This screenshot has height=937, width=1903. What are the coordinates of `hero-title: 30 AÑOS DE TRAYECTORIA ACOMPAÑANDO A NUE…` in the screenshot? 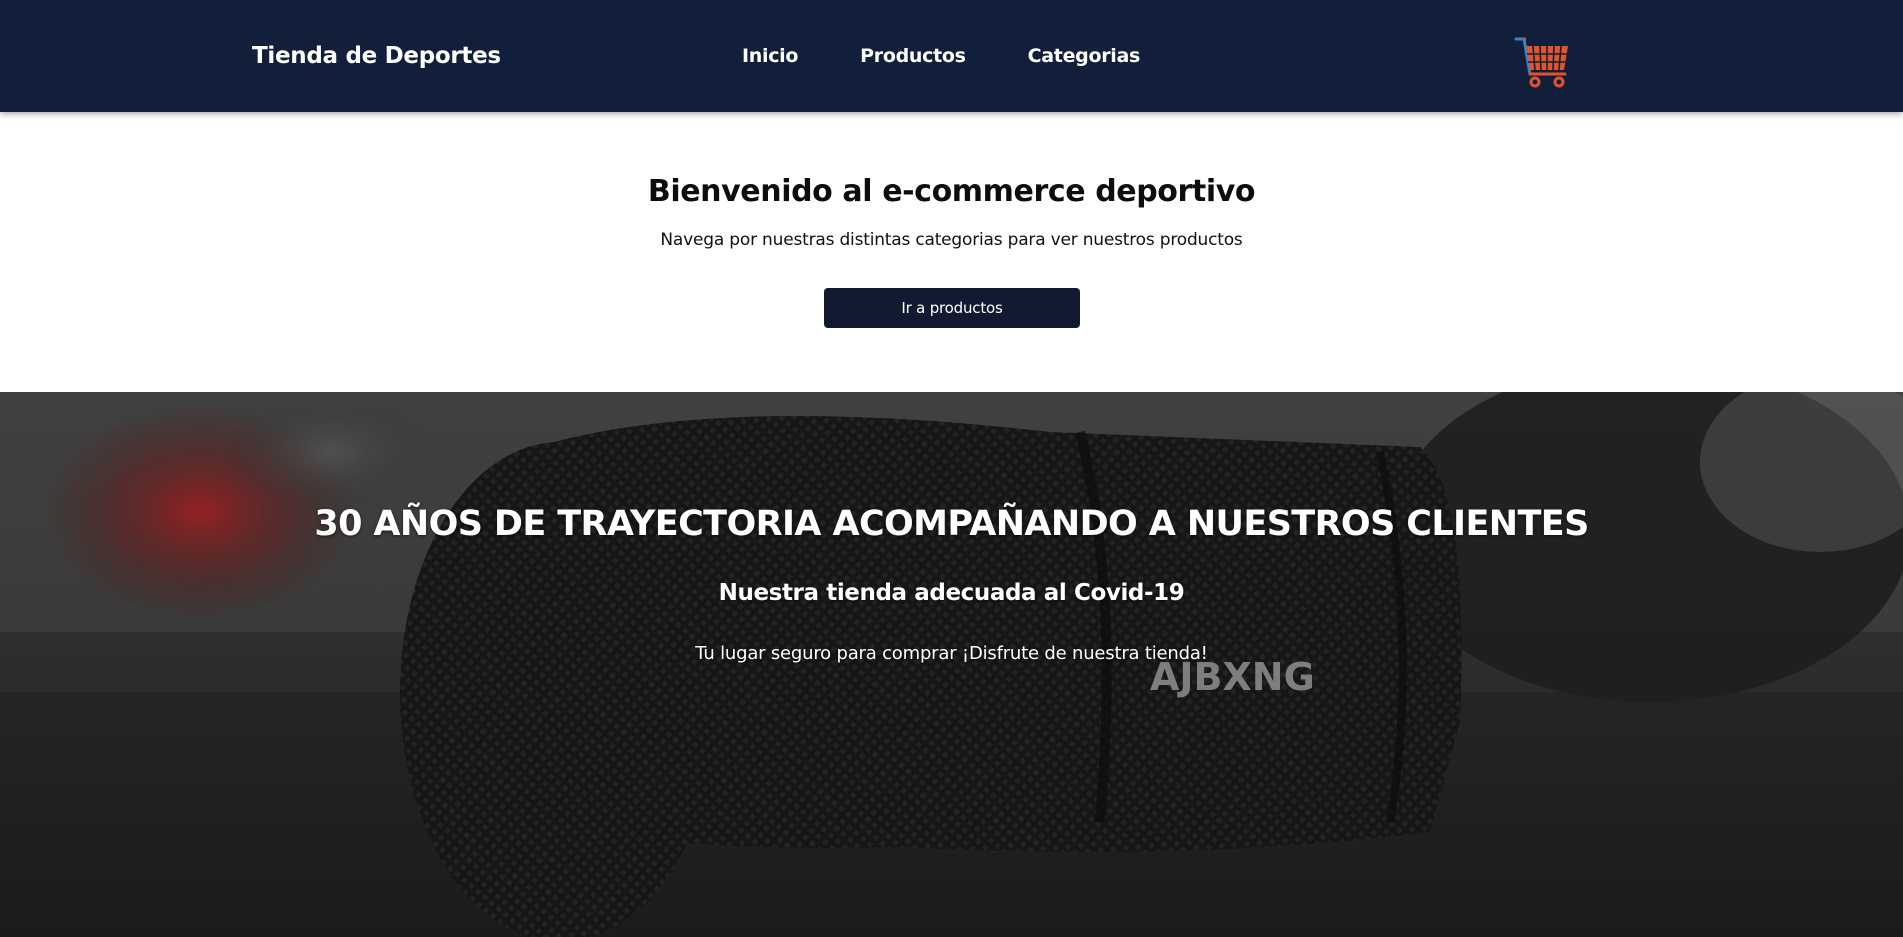 It's located at (951, 524).